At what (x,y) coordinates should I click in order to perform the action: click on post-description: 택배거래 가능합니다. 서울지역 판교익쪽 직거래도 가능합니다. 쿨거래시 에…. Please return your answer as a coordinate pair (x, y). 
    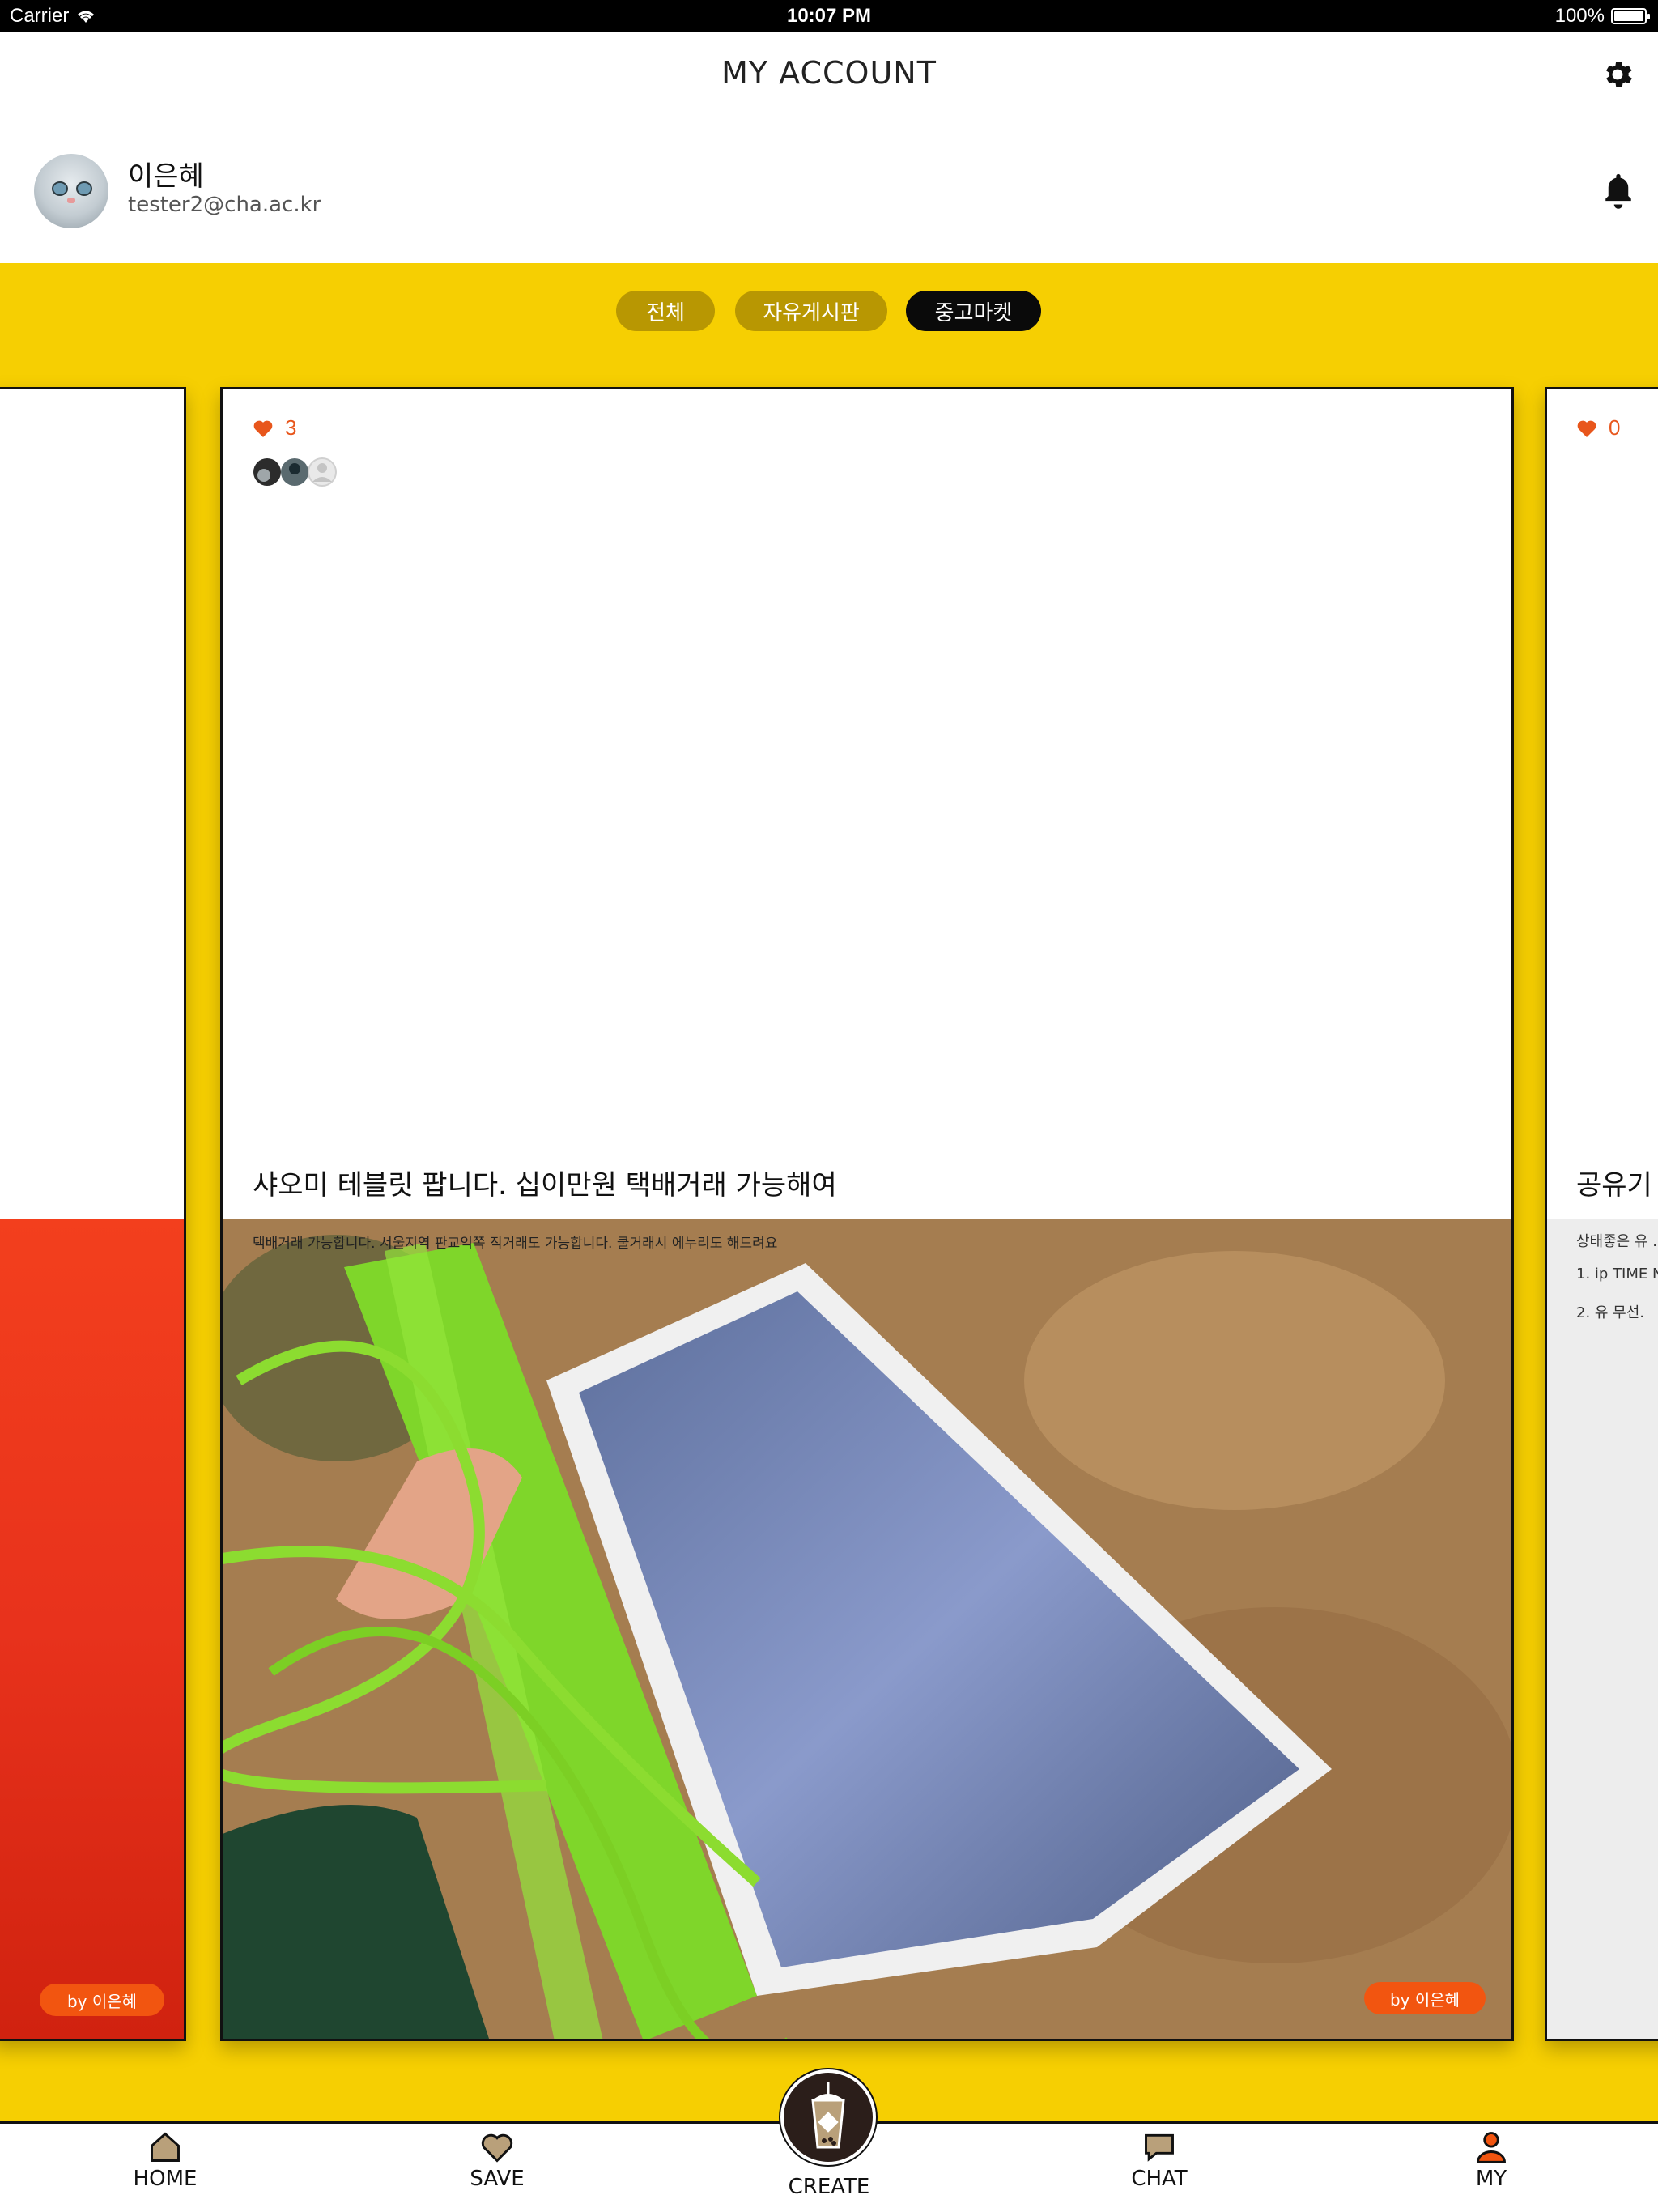
    Looking at the image, I should click on (515, 1244).